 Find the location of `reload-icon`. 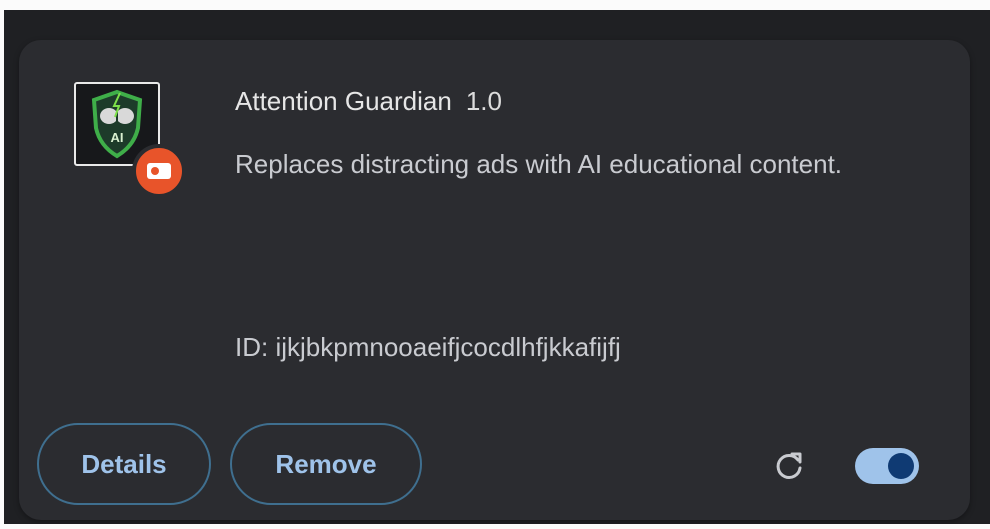

reload-icon is located at coordinates (790, 466).